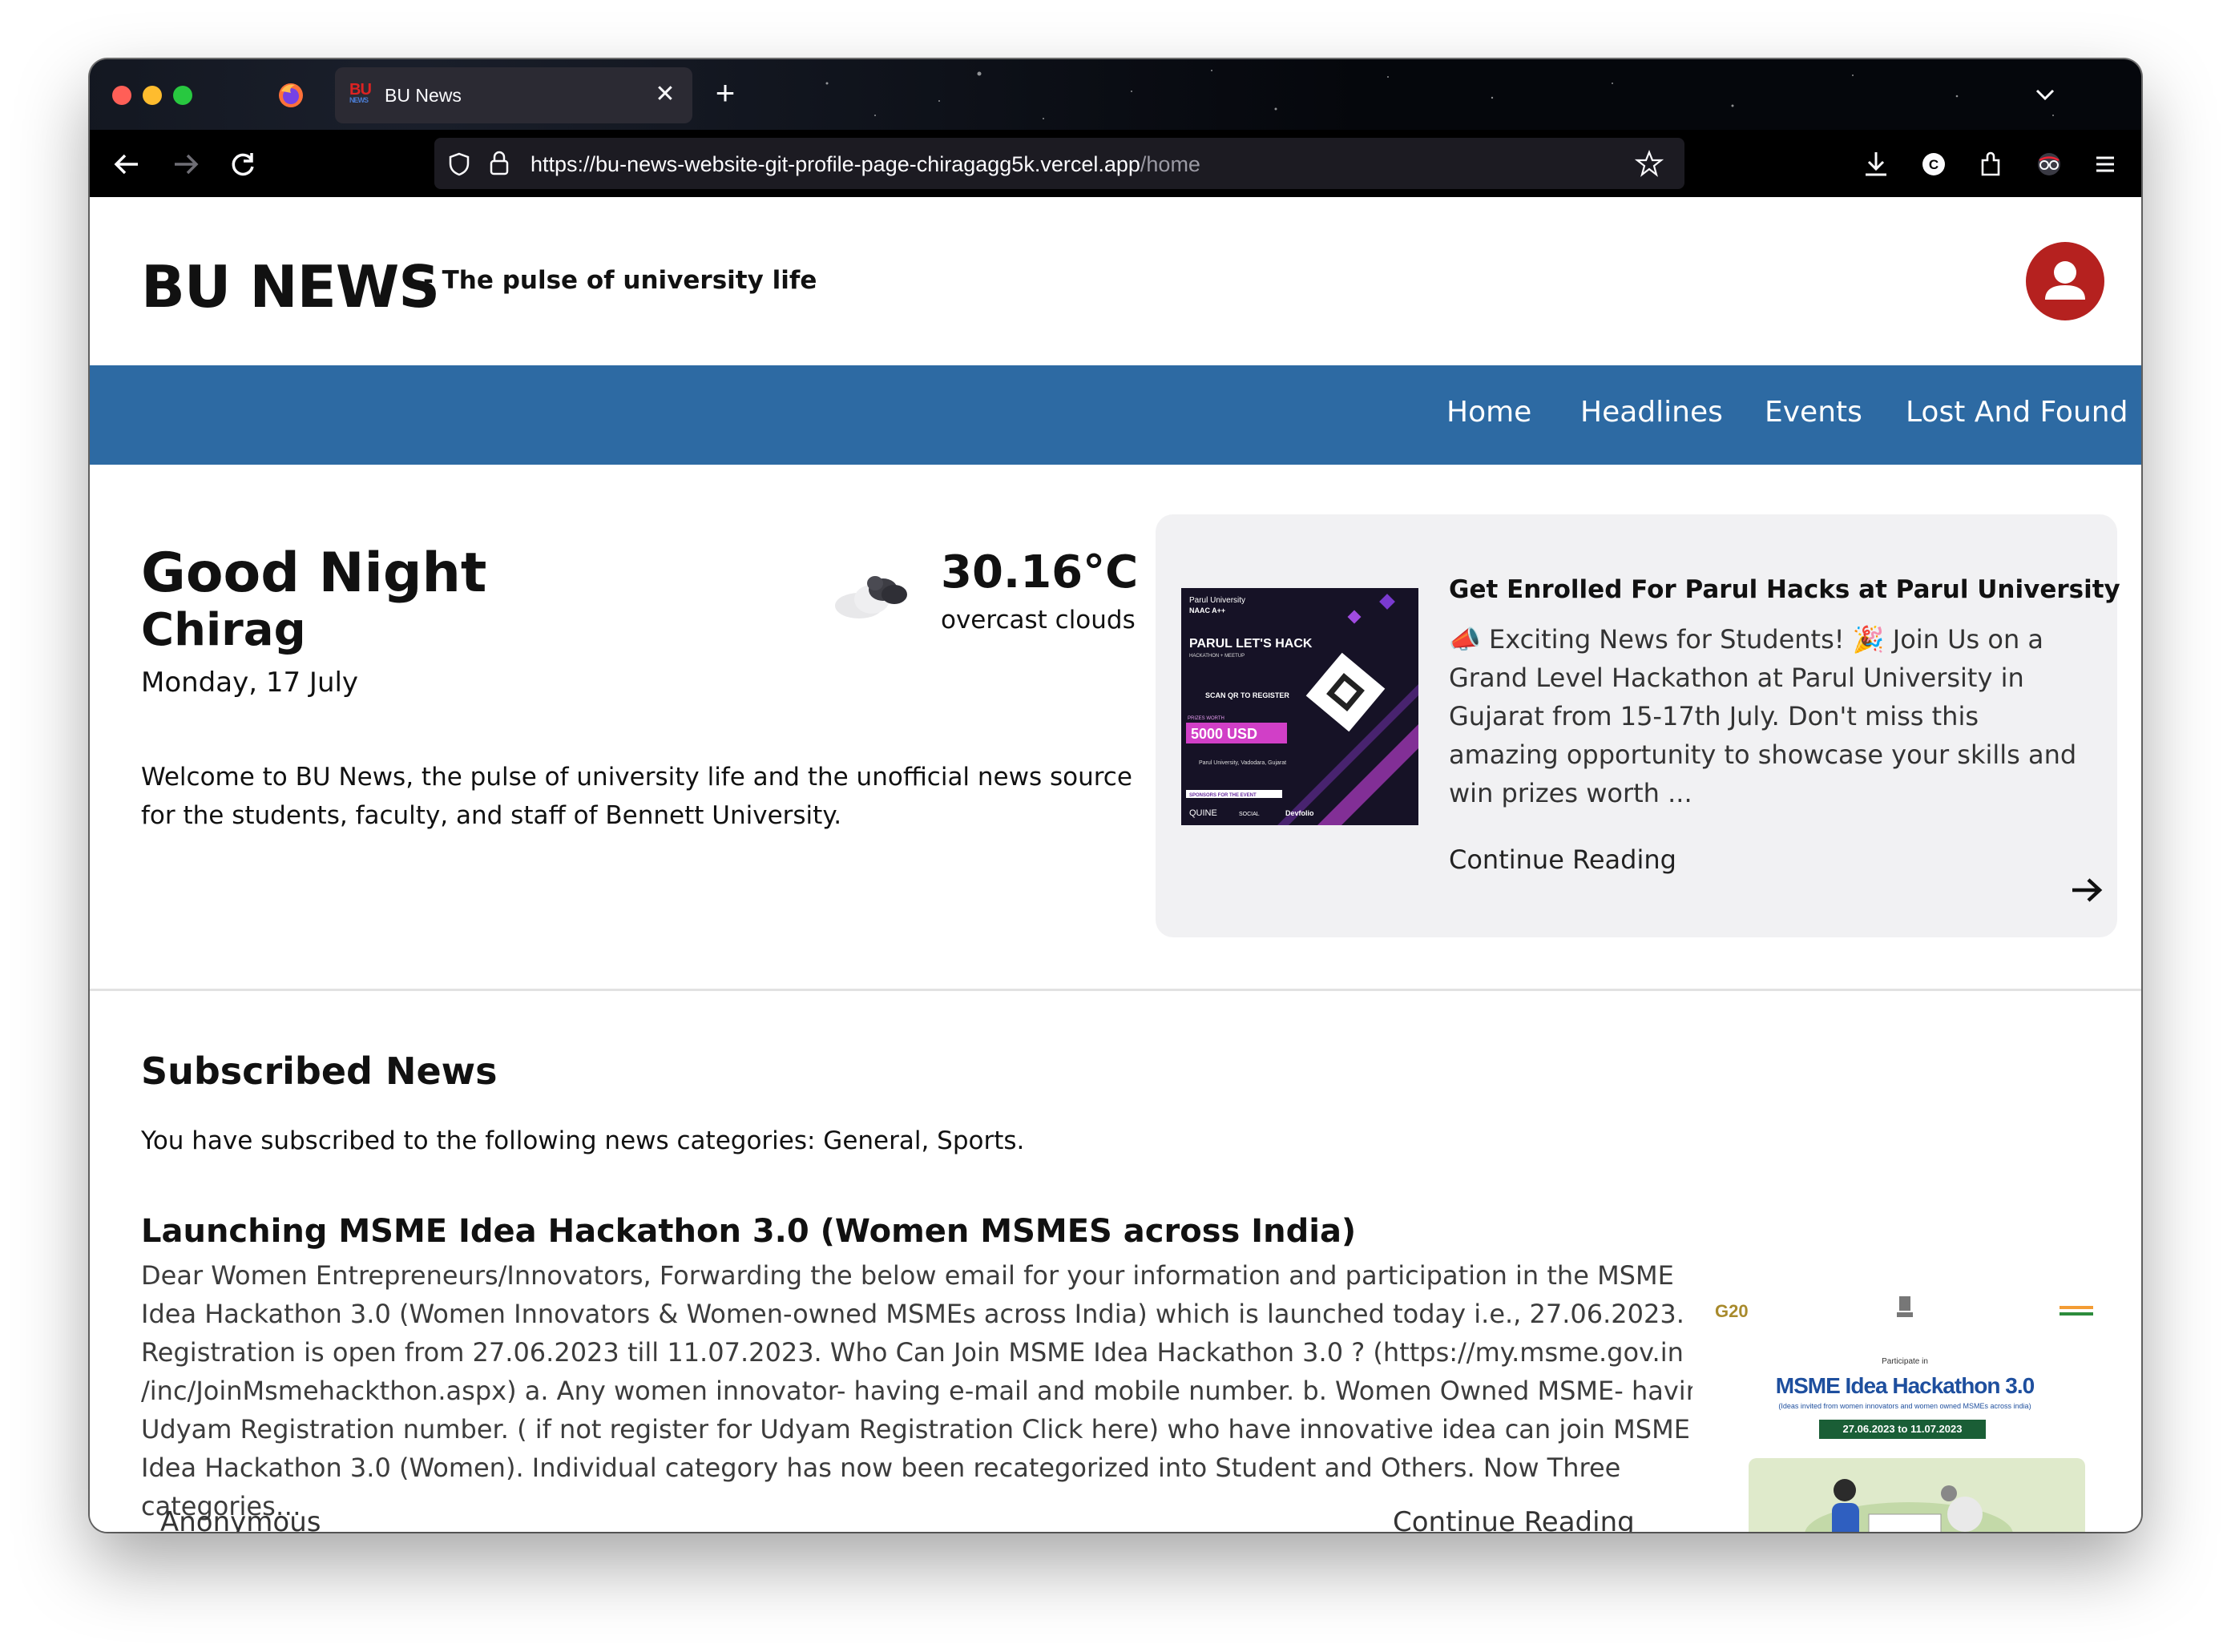  What do you see at coordinates (1905, 1307) in the screenshot?
I see `emblem-icon` at bounding box center [1905, 1307].